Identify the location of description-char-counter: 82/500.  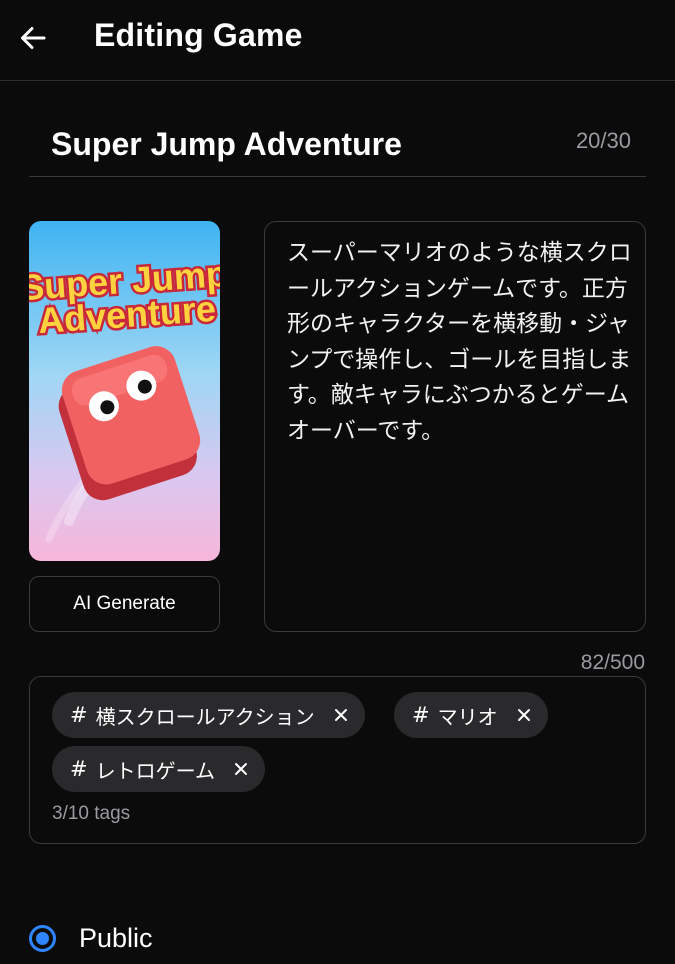
(612, 662).